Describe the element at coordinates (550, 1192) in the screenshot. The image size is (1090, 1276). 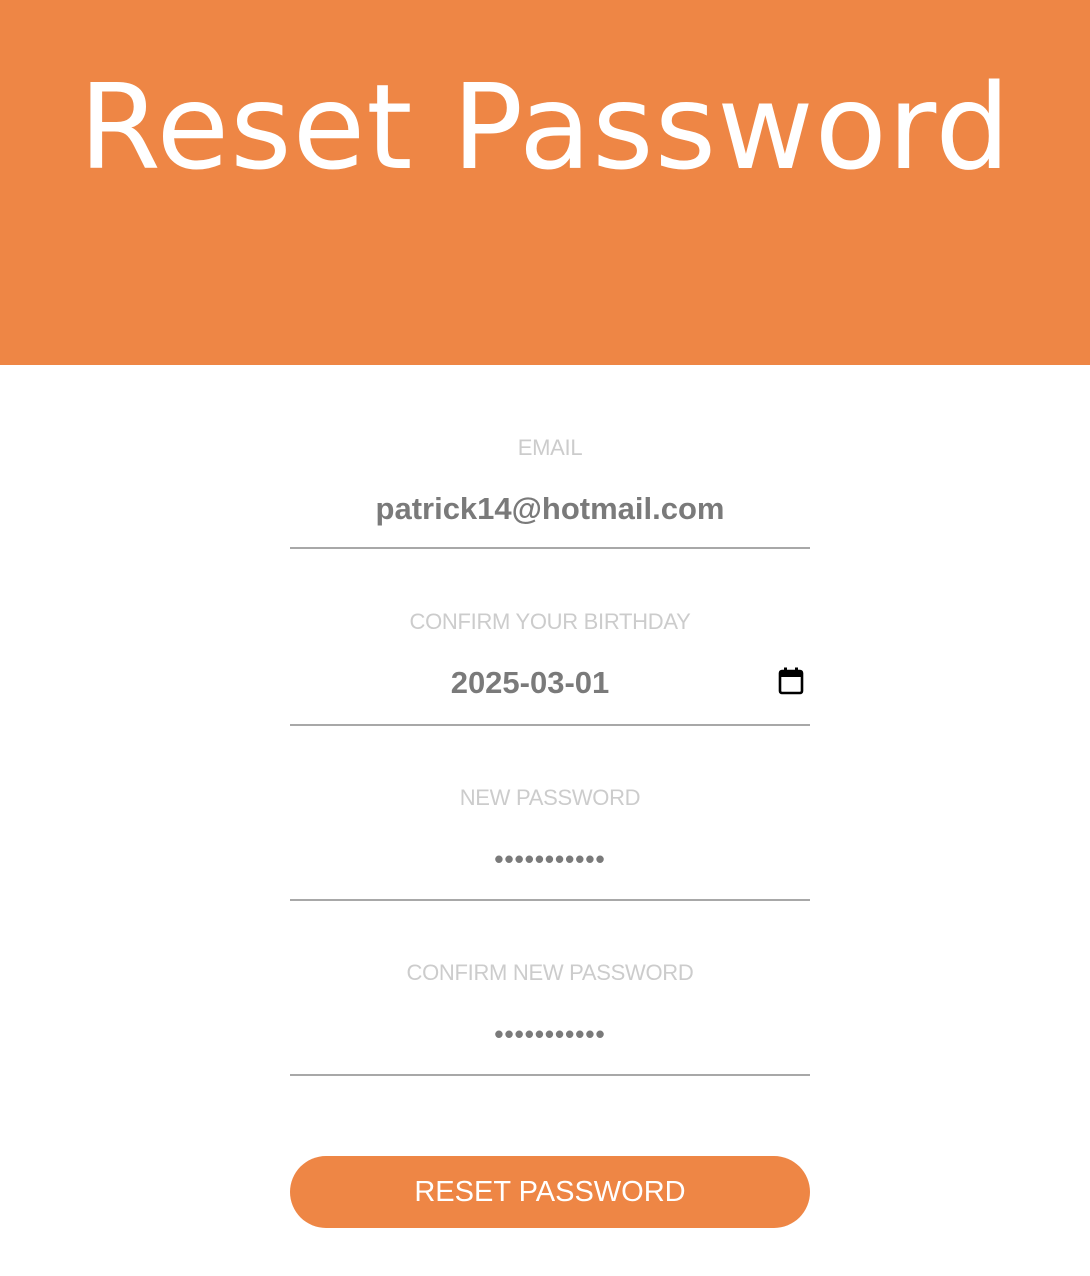
I see `reset-password-button: RESET PASSWORD` at that location.